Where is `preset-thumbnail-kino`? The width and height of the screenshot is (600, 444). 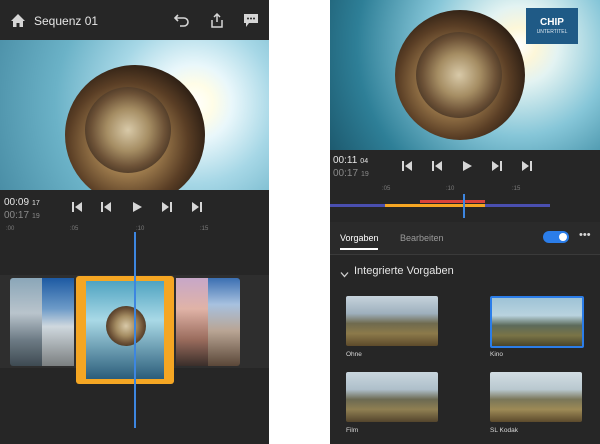 preset-thumbnail-kino is located at coordinates (537, 322).